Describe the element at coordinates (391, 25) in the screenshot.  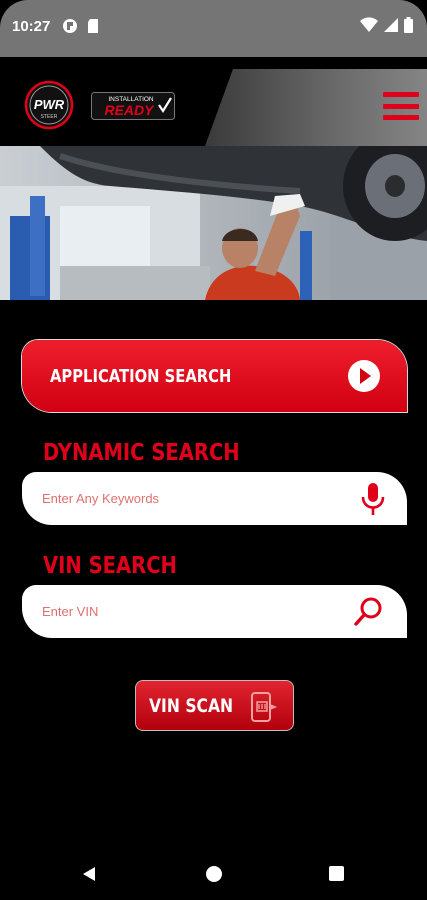
I see `signal-icon` at that location.